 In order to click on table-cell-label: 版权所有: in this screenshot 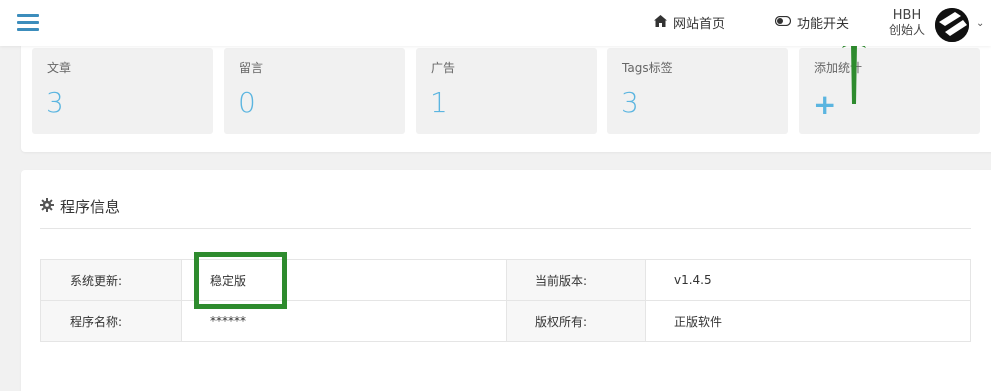, I will do `click(576, 321)`.